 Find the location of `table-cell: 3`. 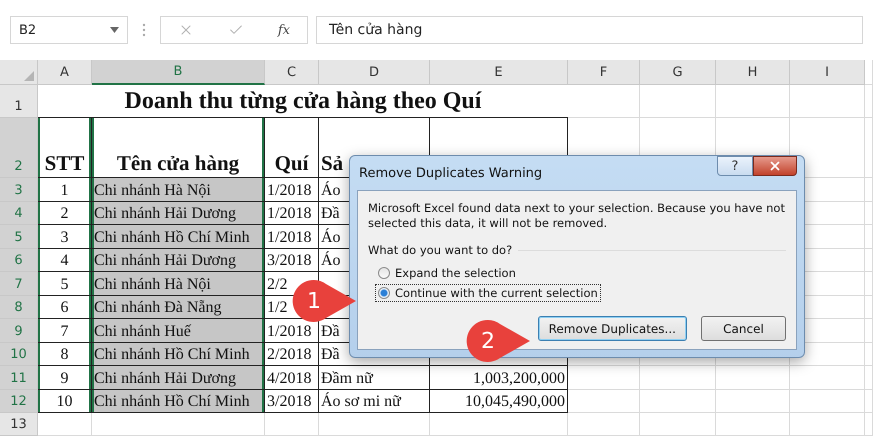

table-cell: 3 is located at coordinates (65, 236).